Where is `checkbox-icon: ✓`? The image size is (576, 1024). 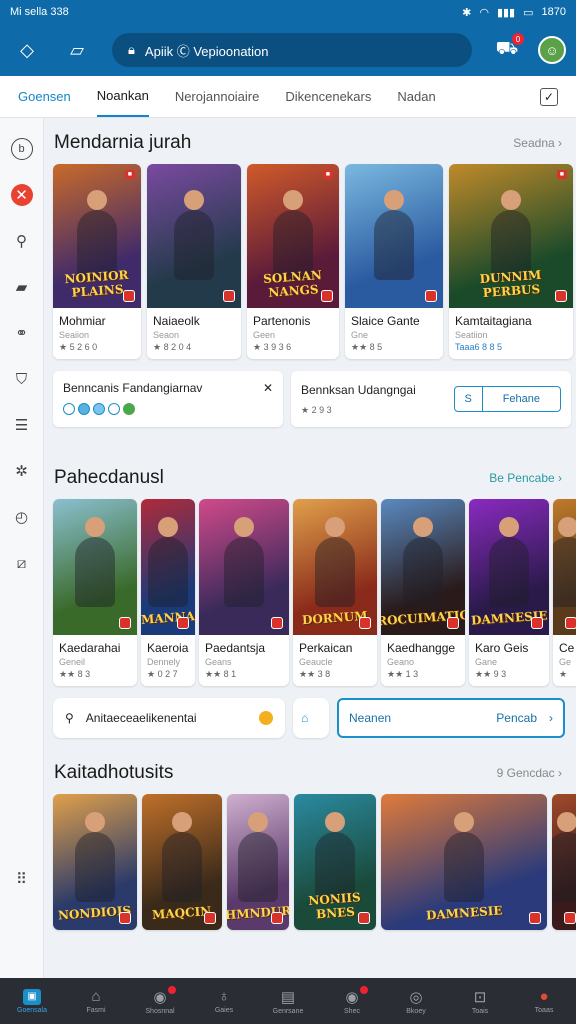
checkbox-icon: ✓ is located at coordinates (549, 96).